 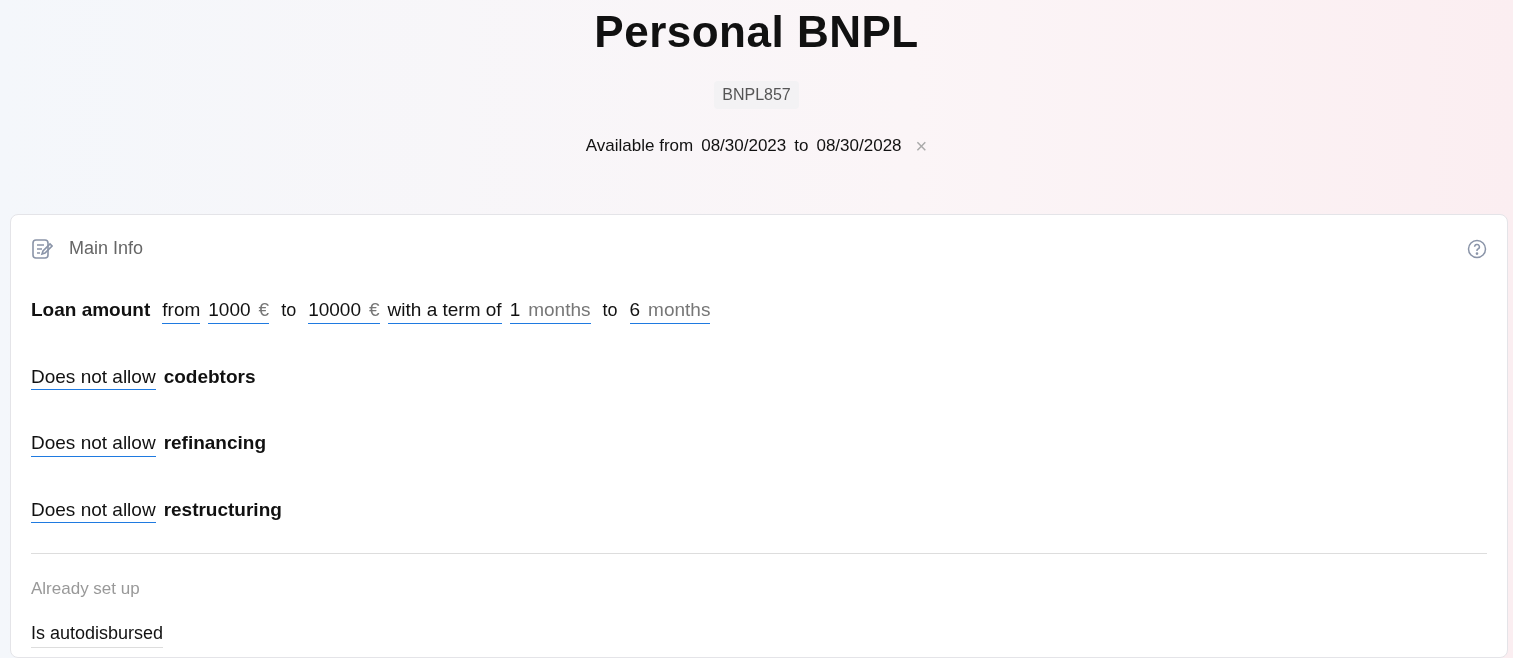 I want to click on section-title: Main Info, so click(x=106, y=248).